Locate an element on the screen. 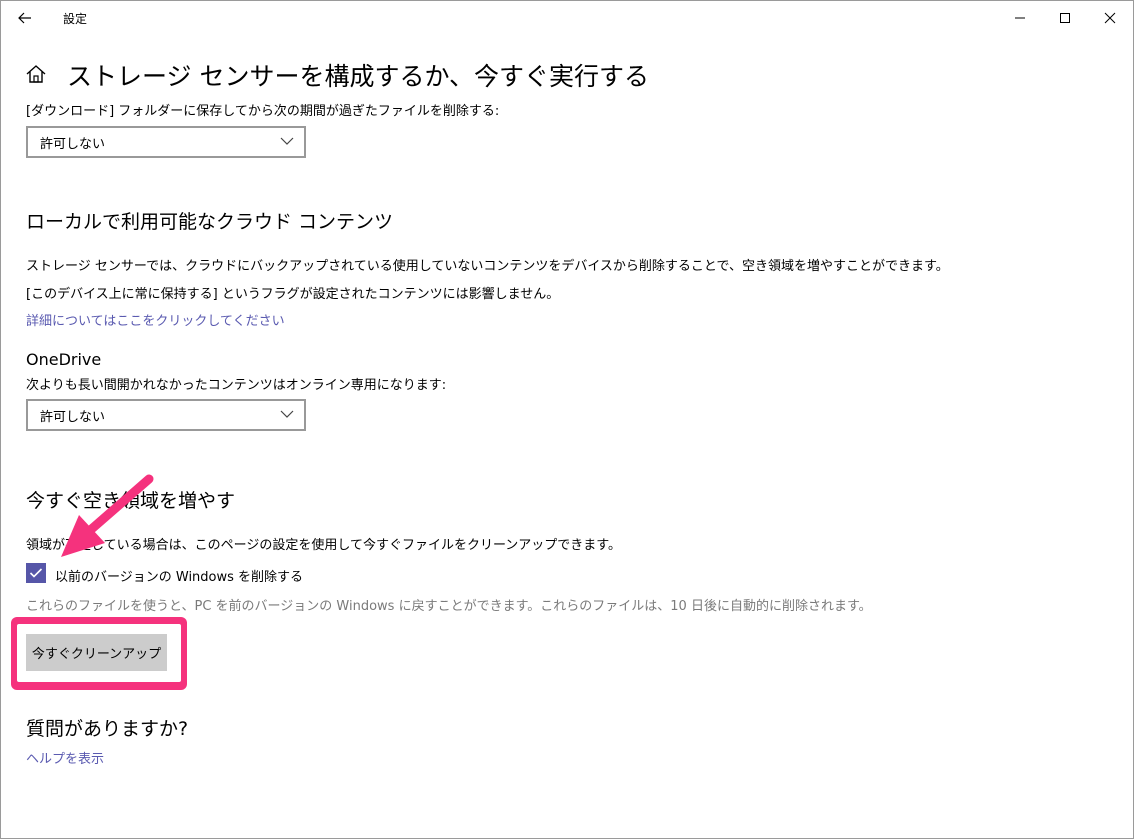  back-arrow-icon is located at coordinates (24, 18).